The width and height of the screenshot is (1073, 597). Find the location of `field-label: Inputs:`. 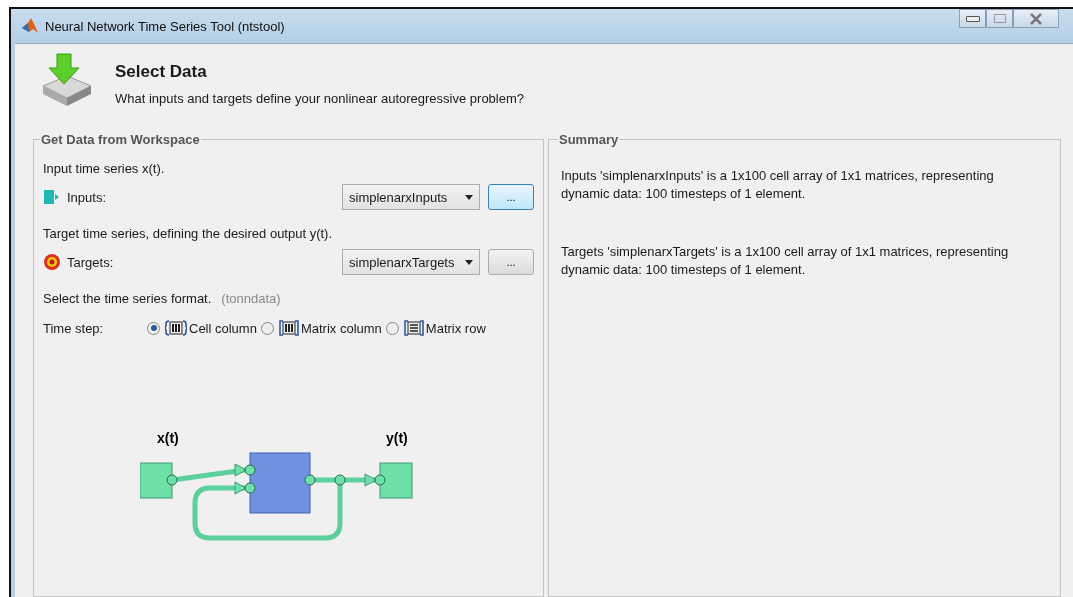

field-label: Inputs: is located at coordinates (87, 197).